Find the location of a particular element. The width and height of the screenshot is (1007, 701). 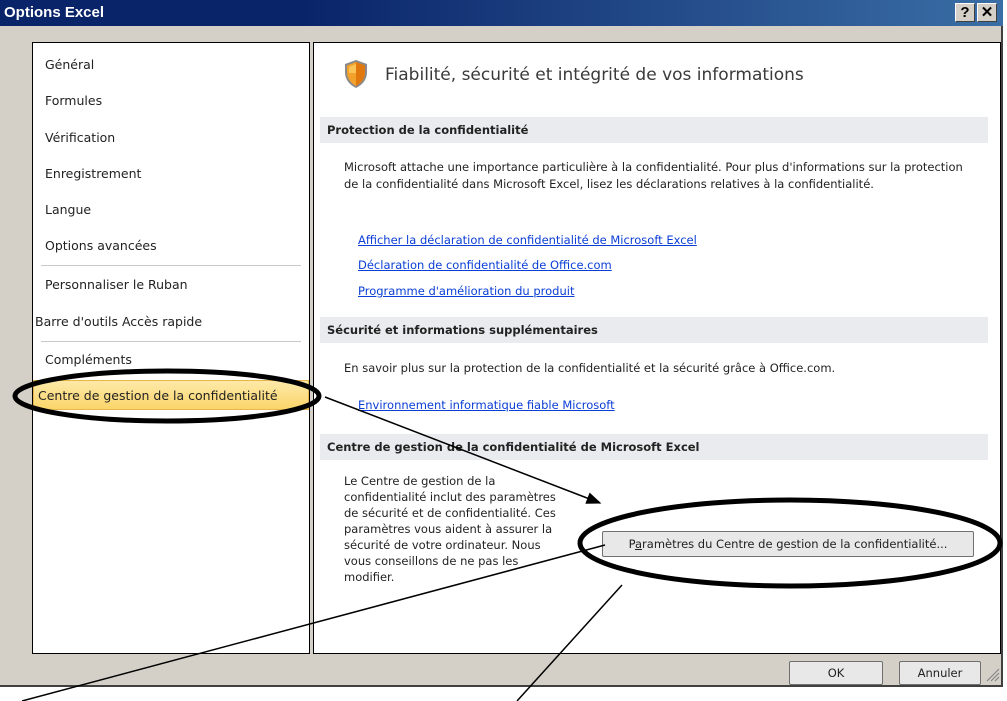

sidebar-item-quick-access: Barre d'outils Accès rapide is located at coordinates (171, 322).